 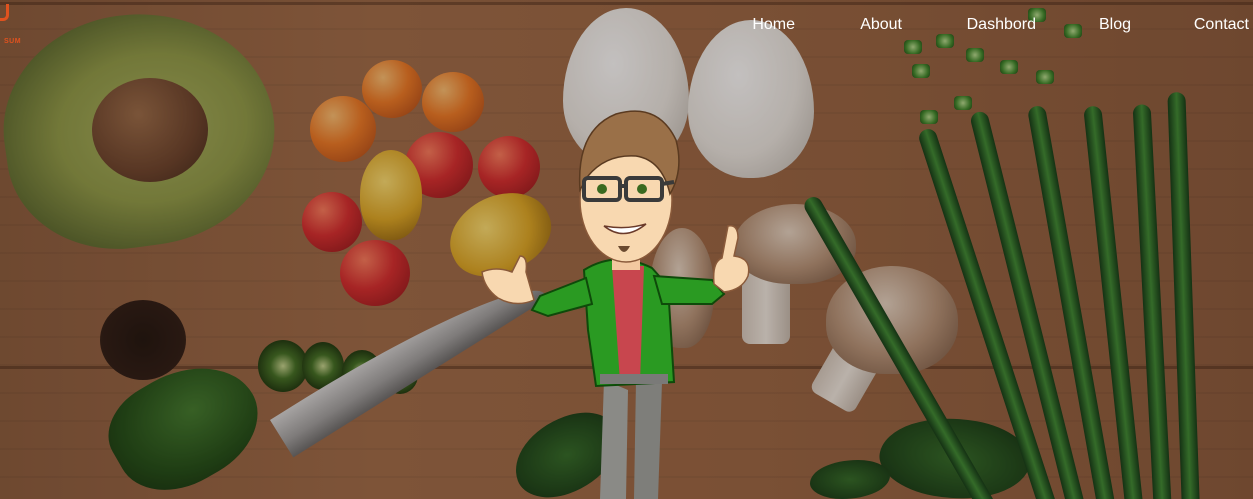 What do you see at coordinates (634, 379) in the screenshot?
I see `character-belt` at bounding box center [634, 379].